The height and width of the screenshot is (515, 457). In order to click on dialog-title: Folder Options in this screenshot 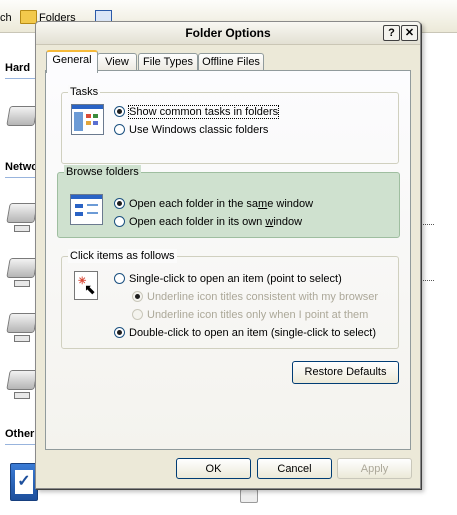, I will do `click(228, 33)`.